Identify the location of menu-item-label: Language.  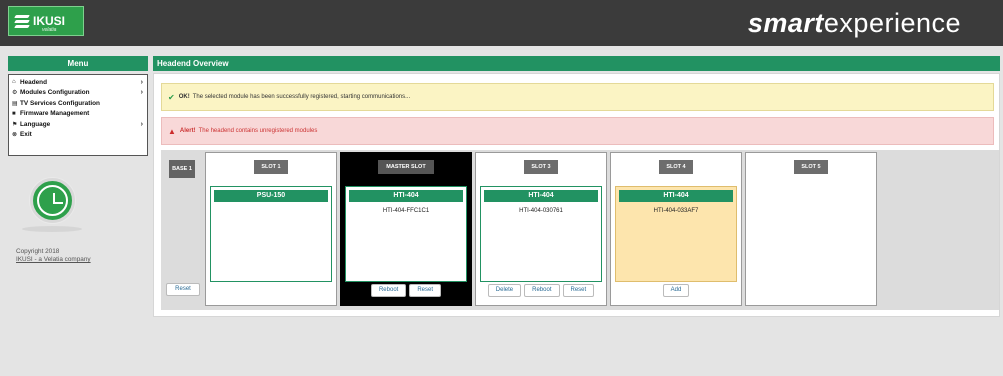
(35, 124).